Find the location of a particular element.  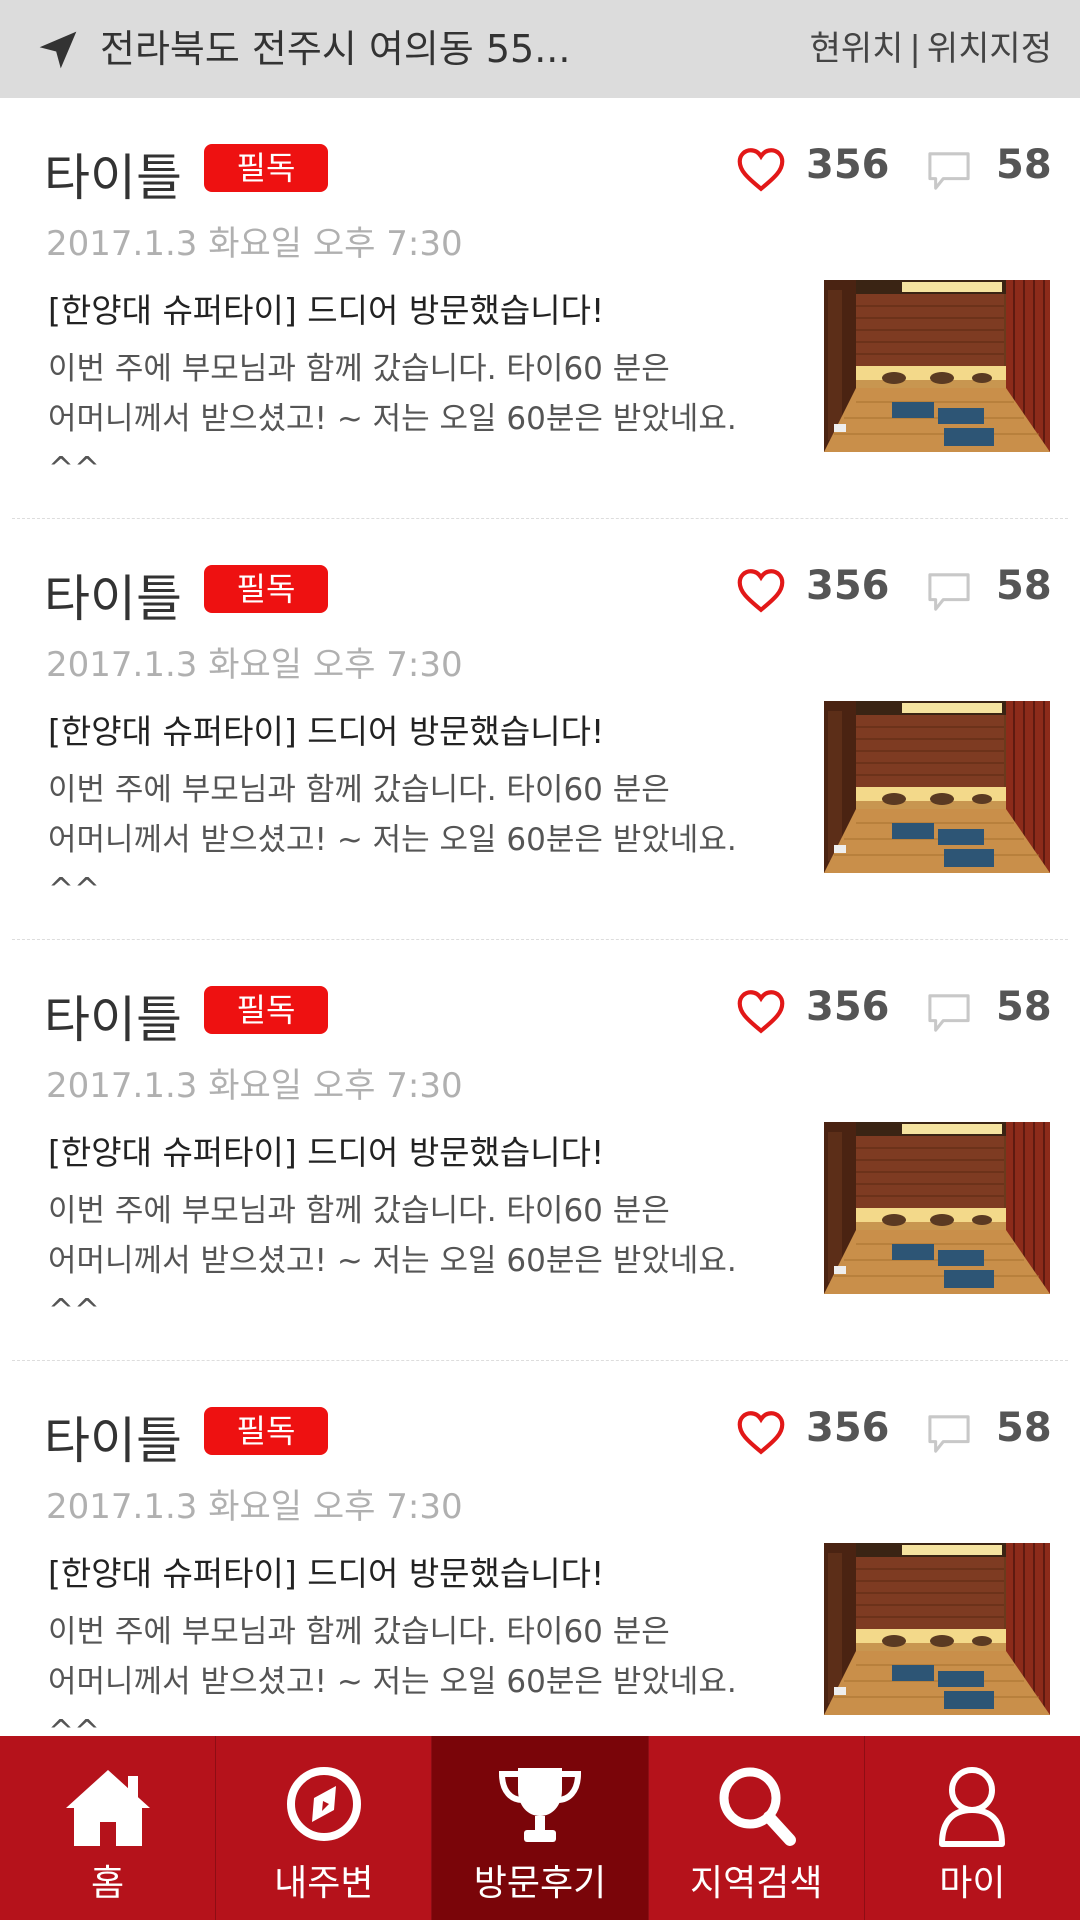

location-bar: 전라북도 전주시 여의동 55... 현위치 | 위치지정 is located at coordinates (540, 49).